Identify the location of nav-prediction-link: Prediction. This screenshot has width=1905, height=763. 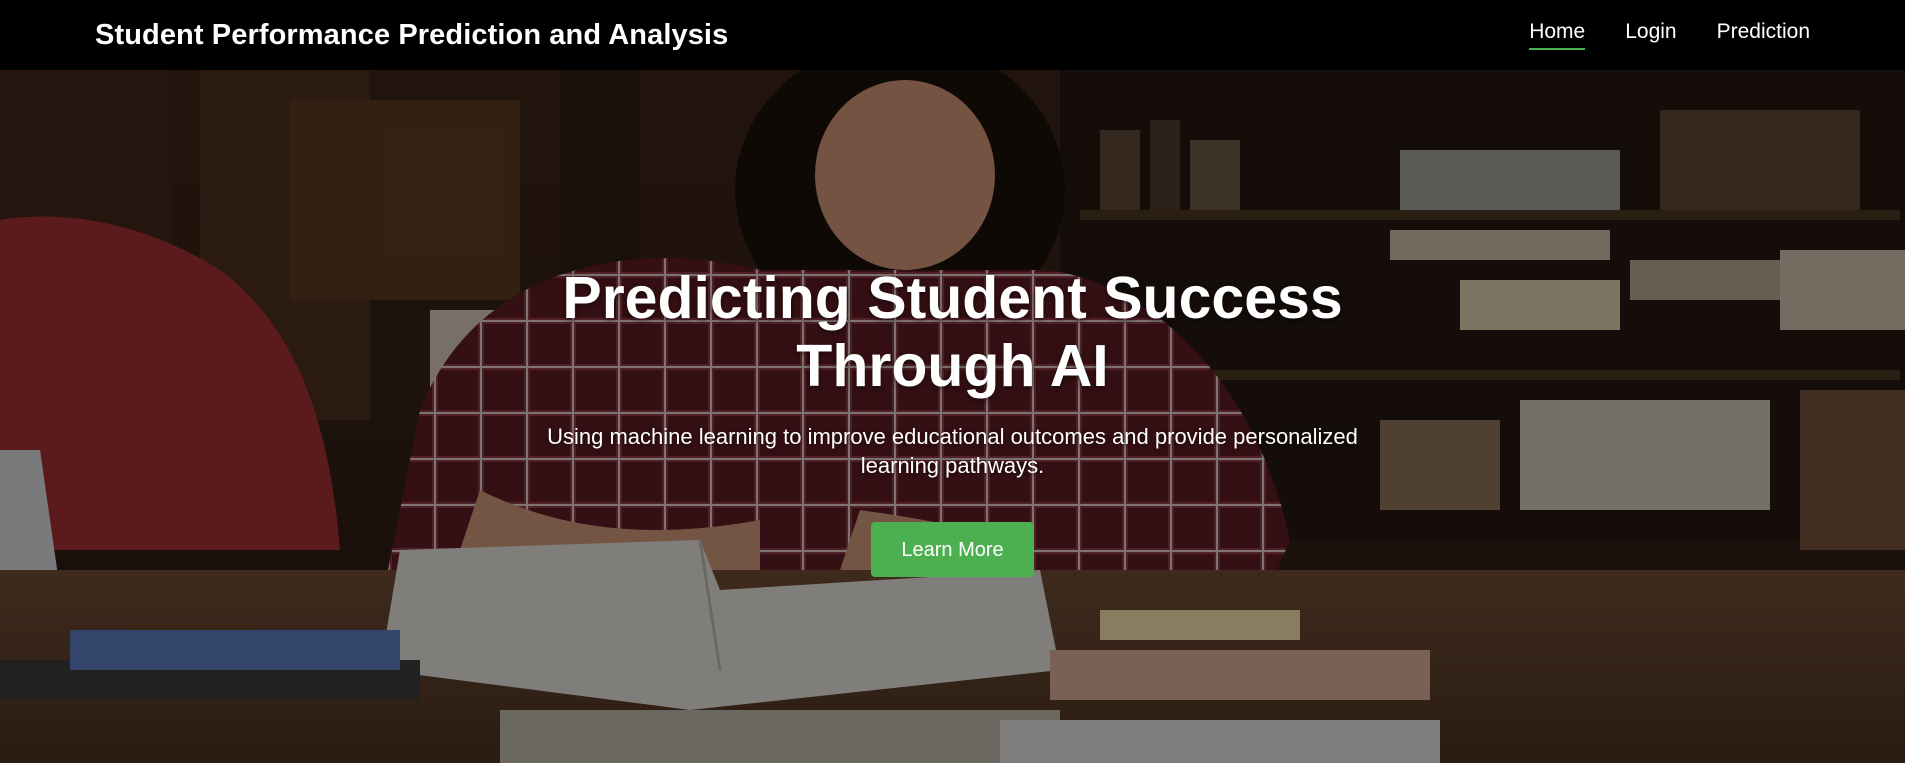
(1763, 35).